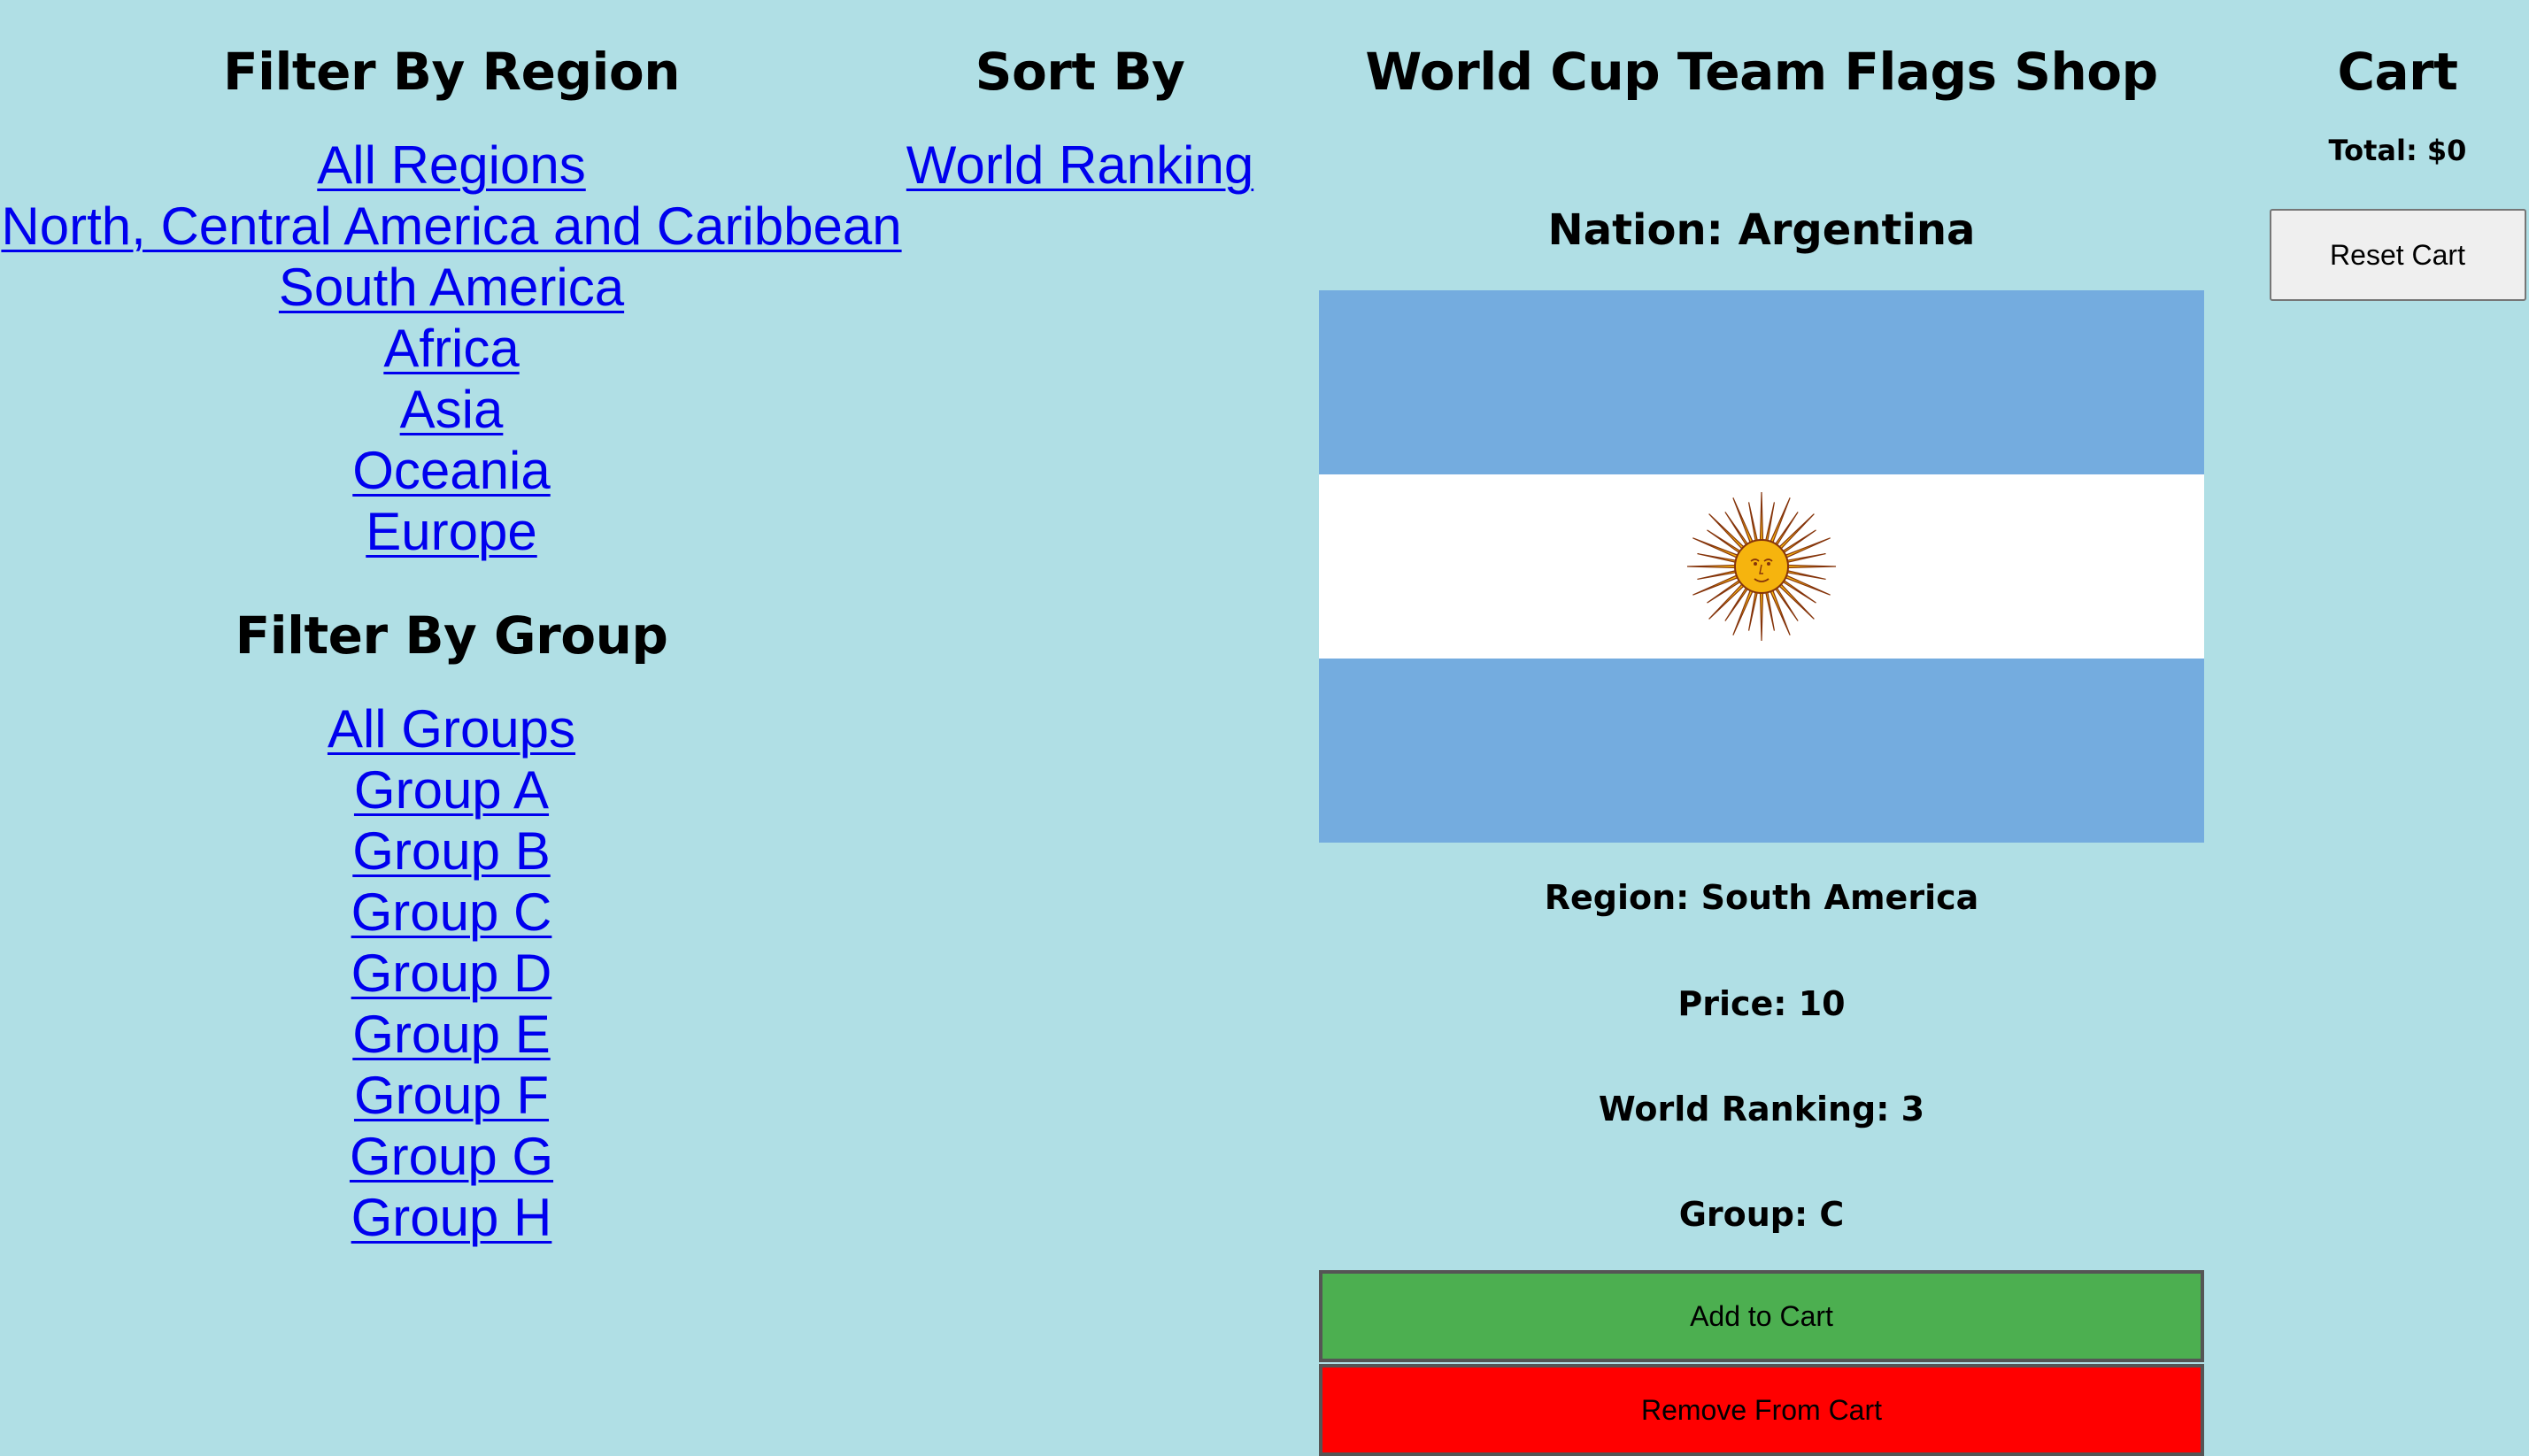 This screenshot has width=2529, height=1456. I want to click on group-link-b: Group B, so click(451, 851).